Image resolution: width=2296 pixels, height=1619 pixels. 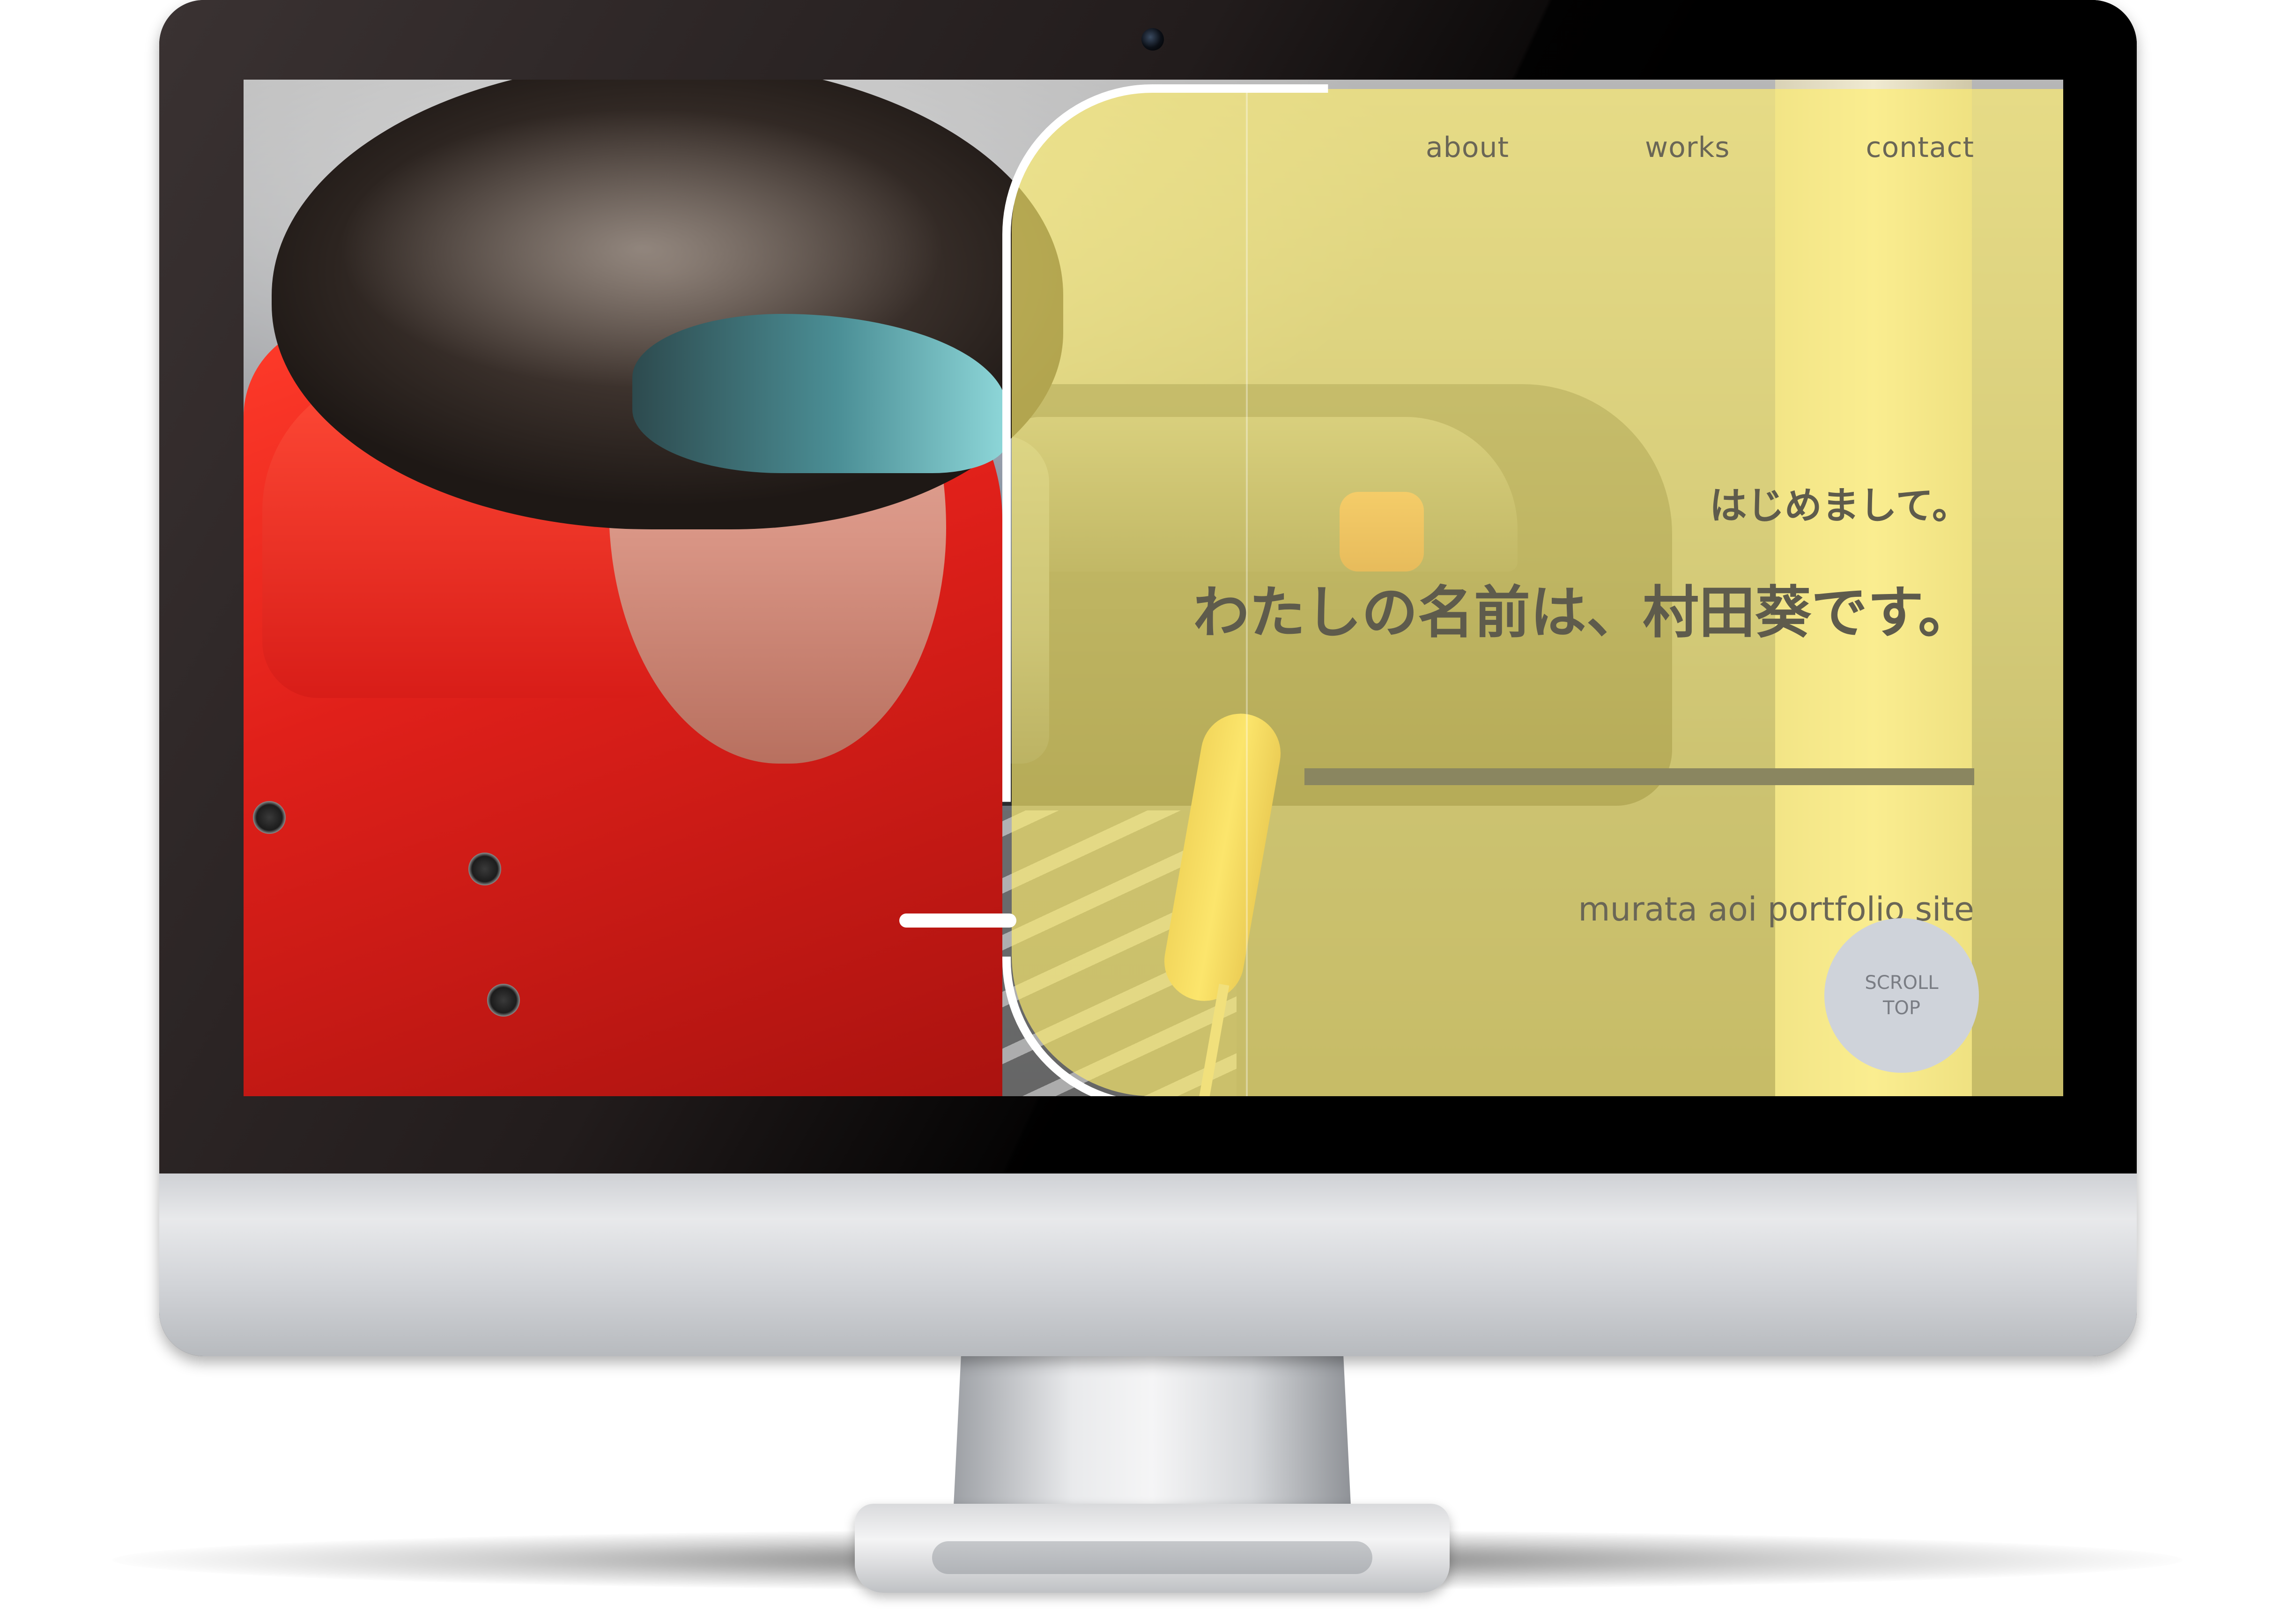 What do you see at coordinates (1901, 1008) in the screenshot?
I see `scroll-top-label-line2: TOP` at bounding box center [1901, 1008].